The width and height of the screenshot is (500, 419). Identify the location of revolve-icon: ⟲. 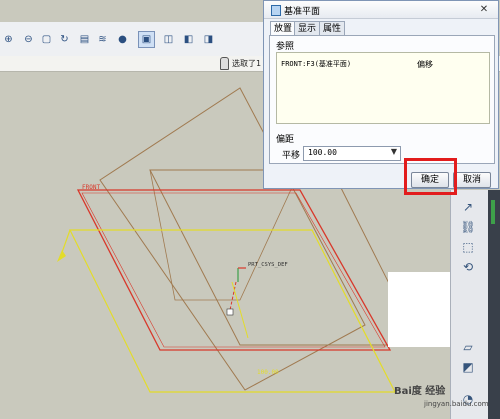
(468, 267).